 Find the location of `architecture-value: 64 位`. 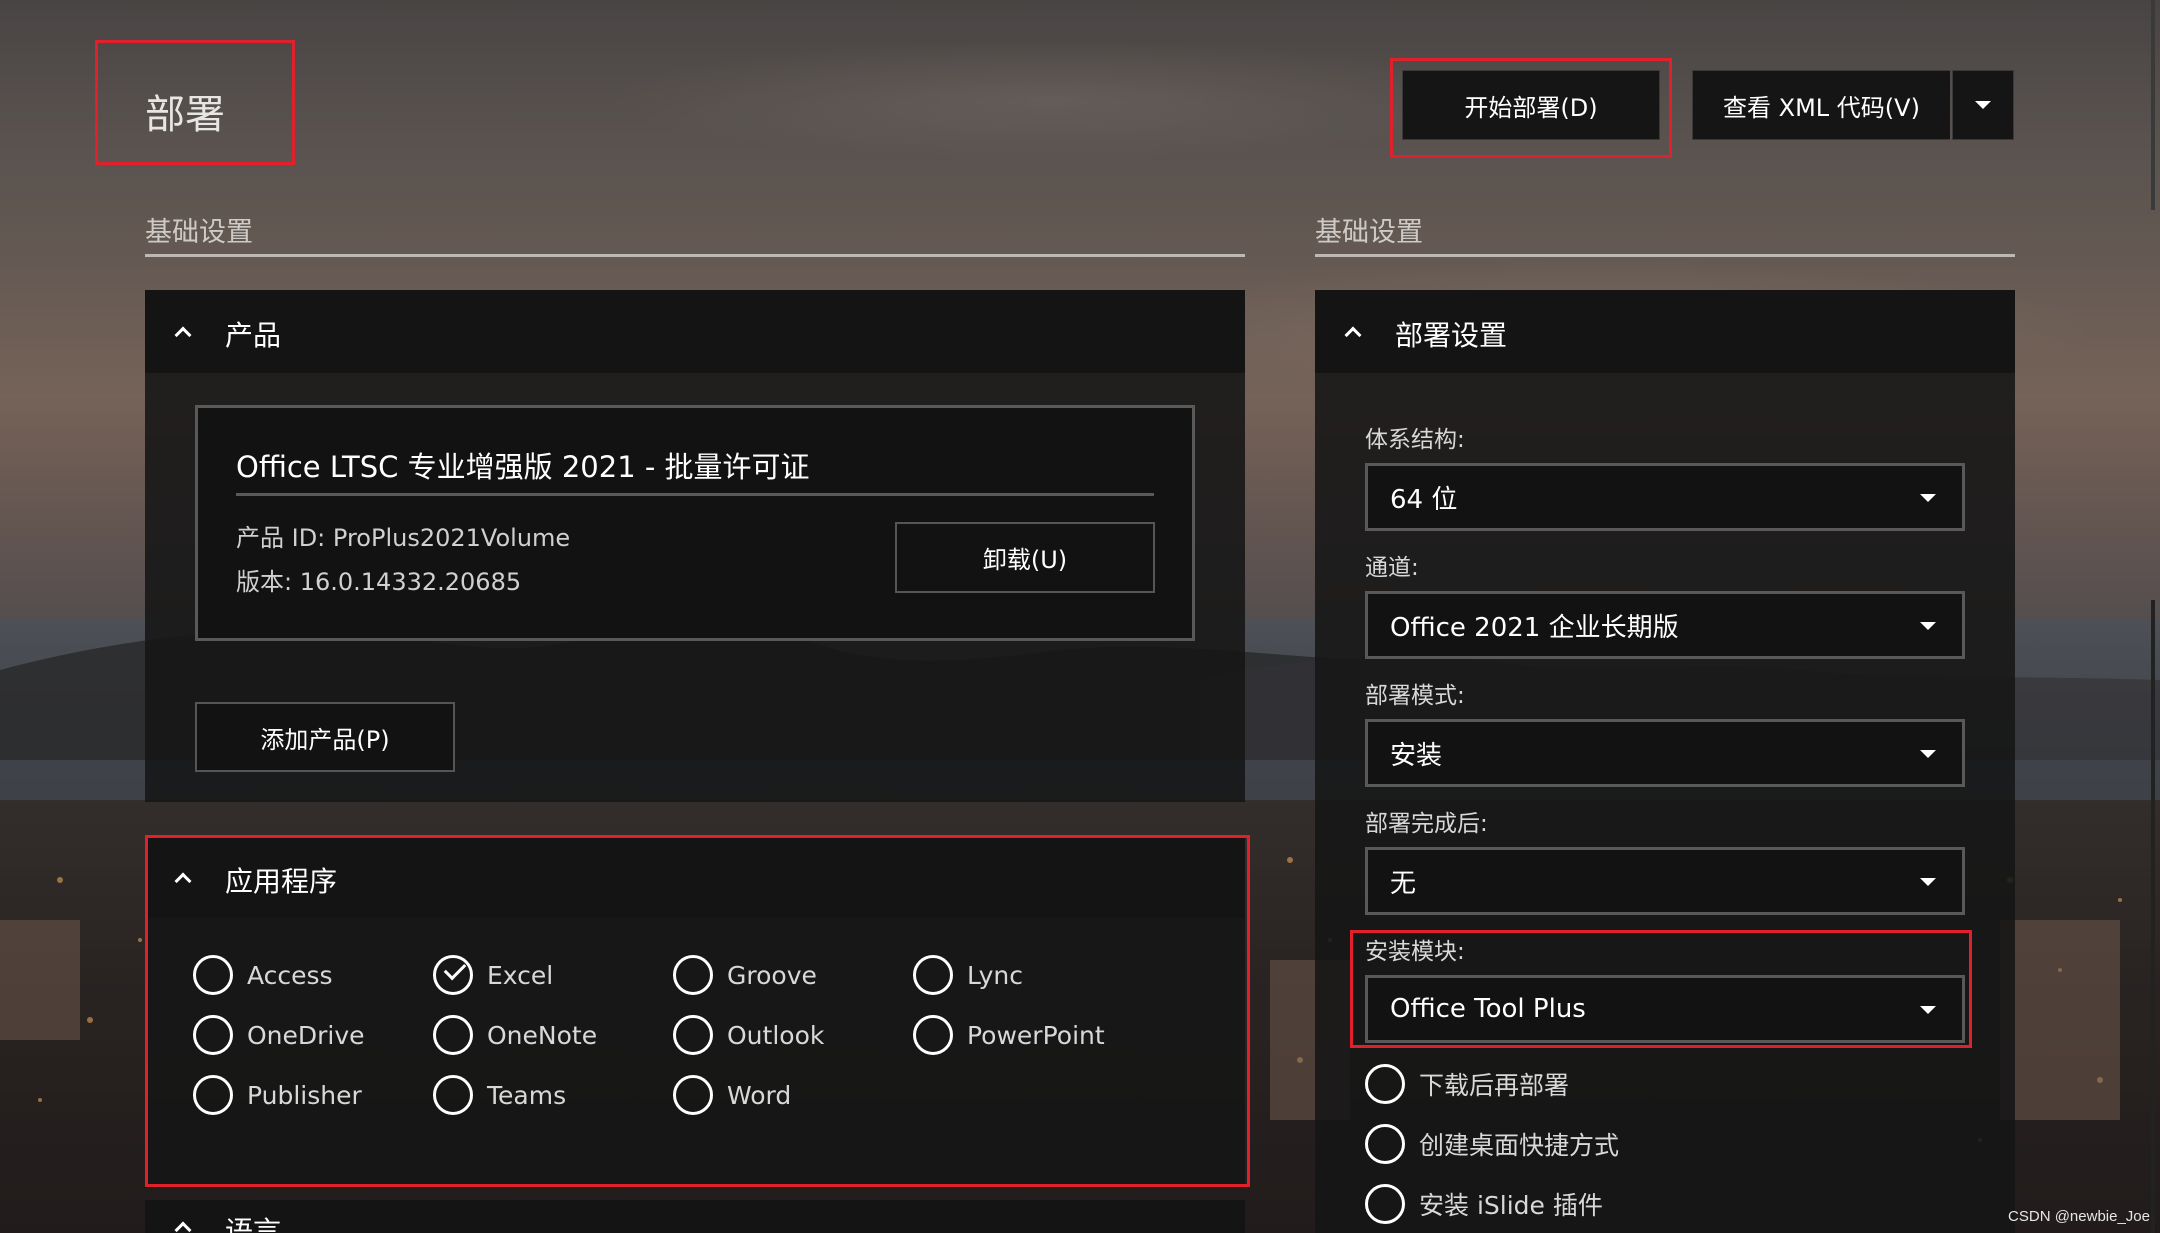

architecture-value: 64 位 is located at coordinates (1424, 499).